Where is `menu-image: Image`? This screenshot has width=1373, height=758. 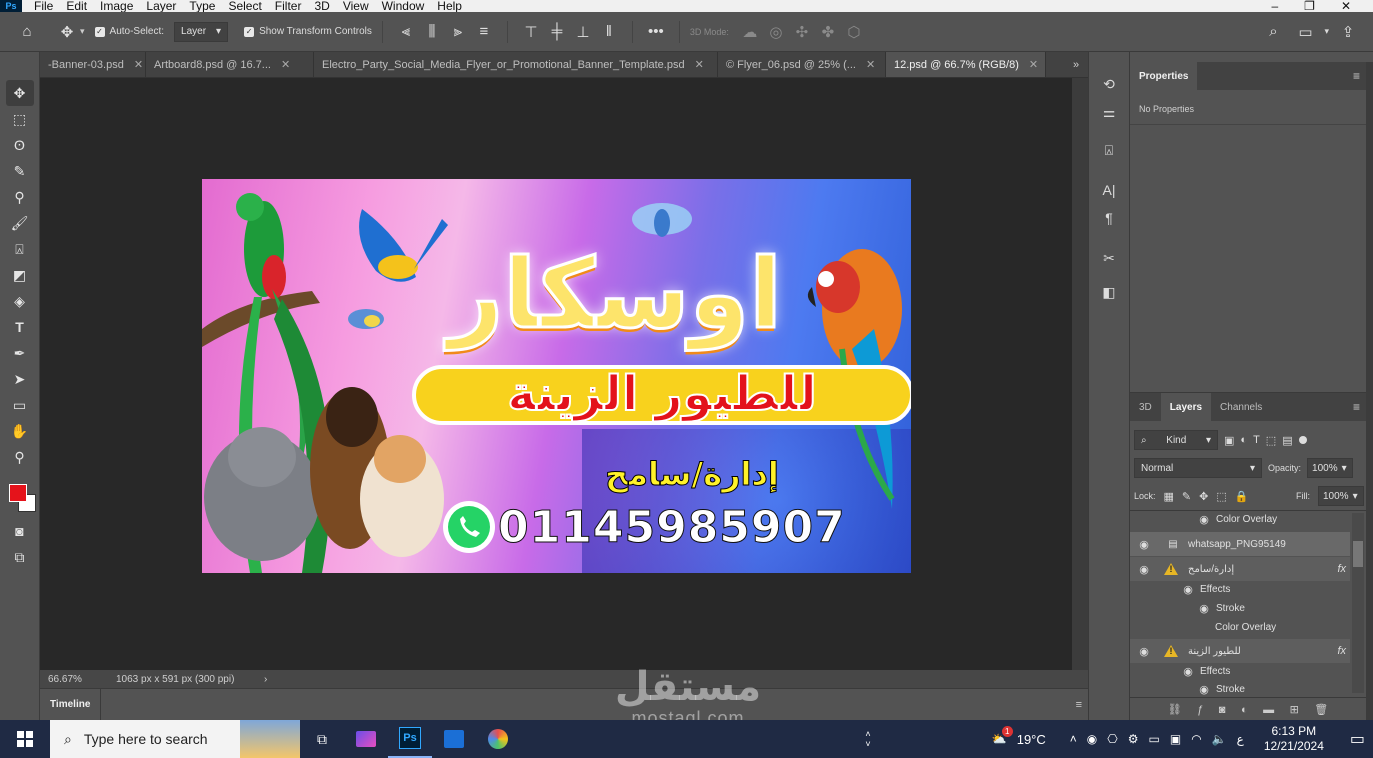
menu-image: Image is located at coordinates (116, 6).